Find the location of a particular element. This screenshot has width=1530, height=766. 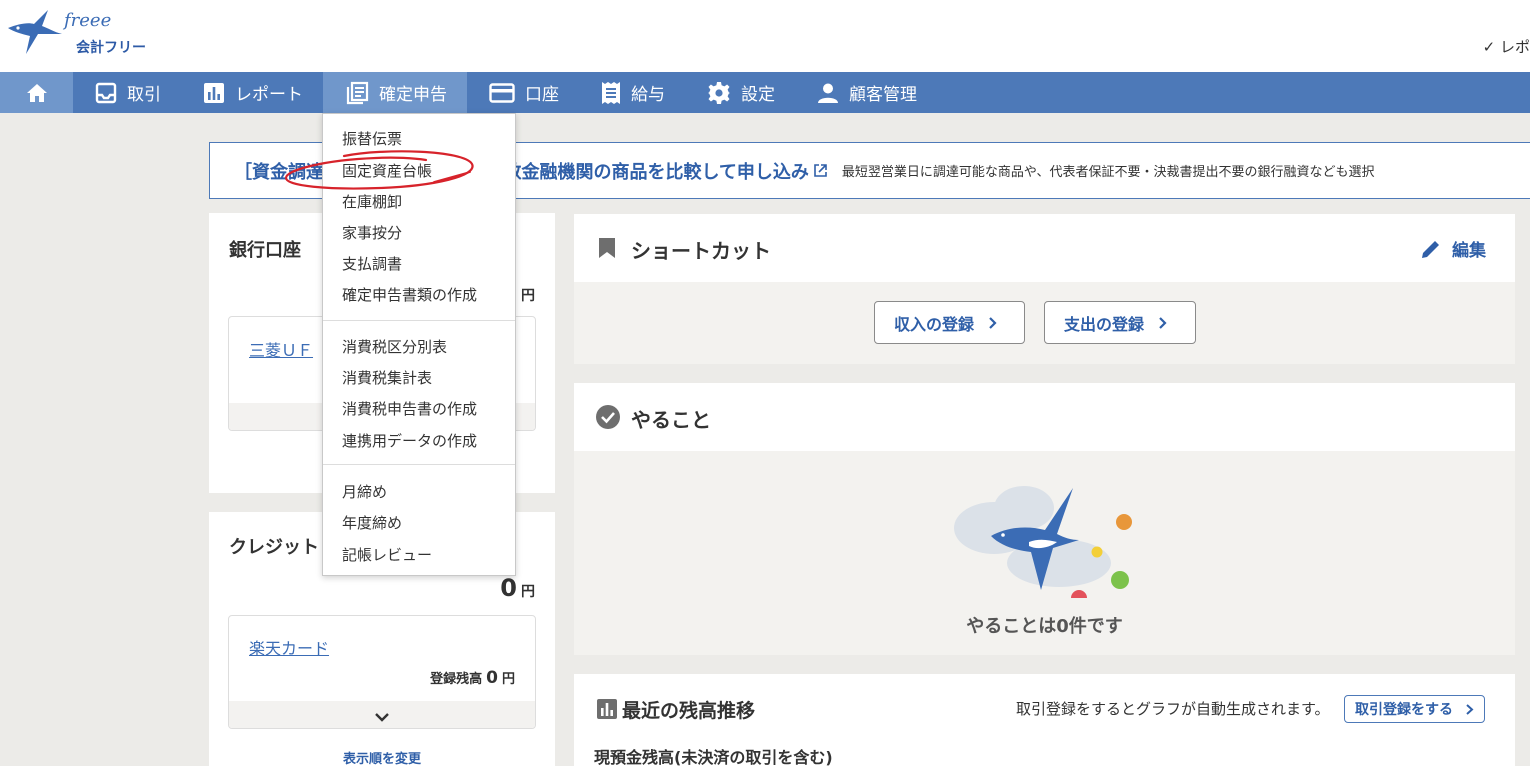

nav-label: 顧客管理 is located at coordinates (883, 95).